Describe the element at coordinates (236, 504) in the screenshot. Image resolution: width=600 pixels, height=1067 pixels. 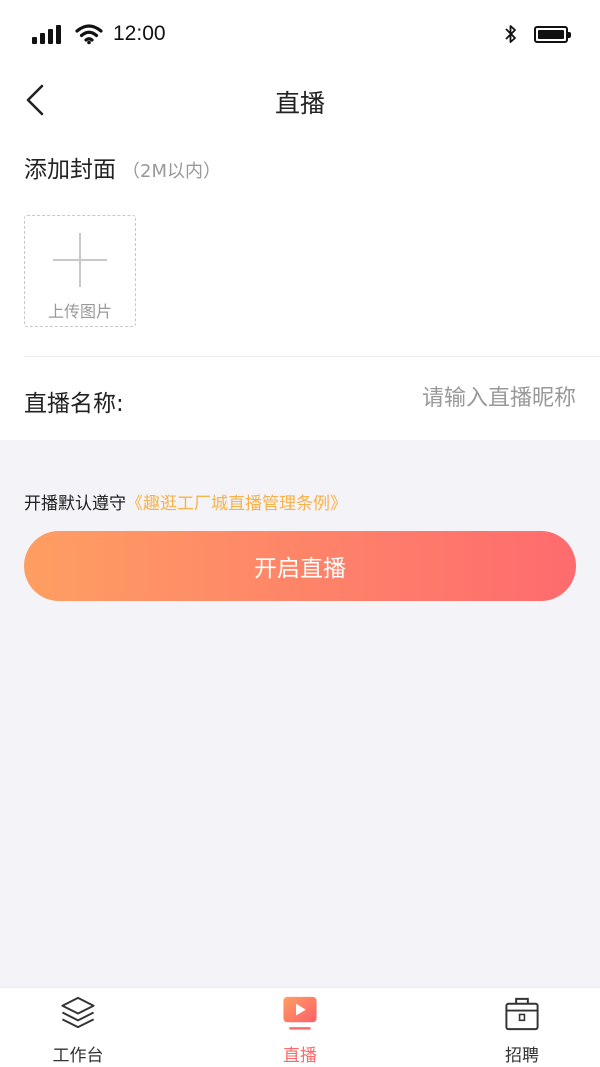
I see `agreement-link: 《趣逛工厂城直播管理条例》` at that location.